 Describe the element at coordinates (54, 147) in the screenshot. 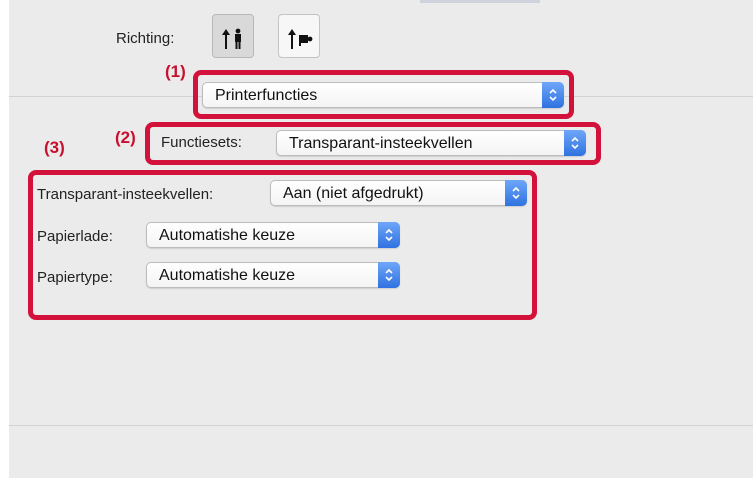

I see `annotation-3: (3)` at that location.